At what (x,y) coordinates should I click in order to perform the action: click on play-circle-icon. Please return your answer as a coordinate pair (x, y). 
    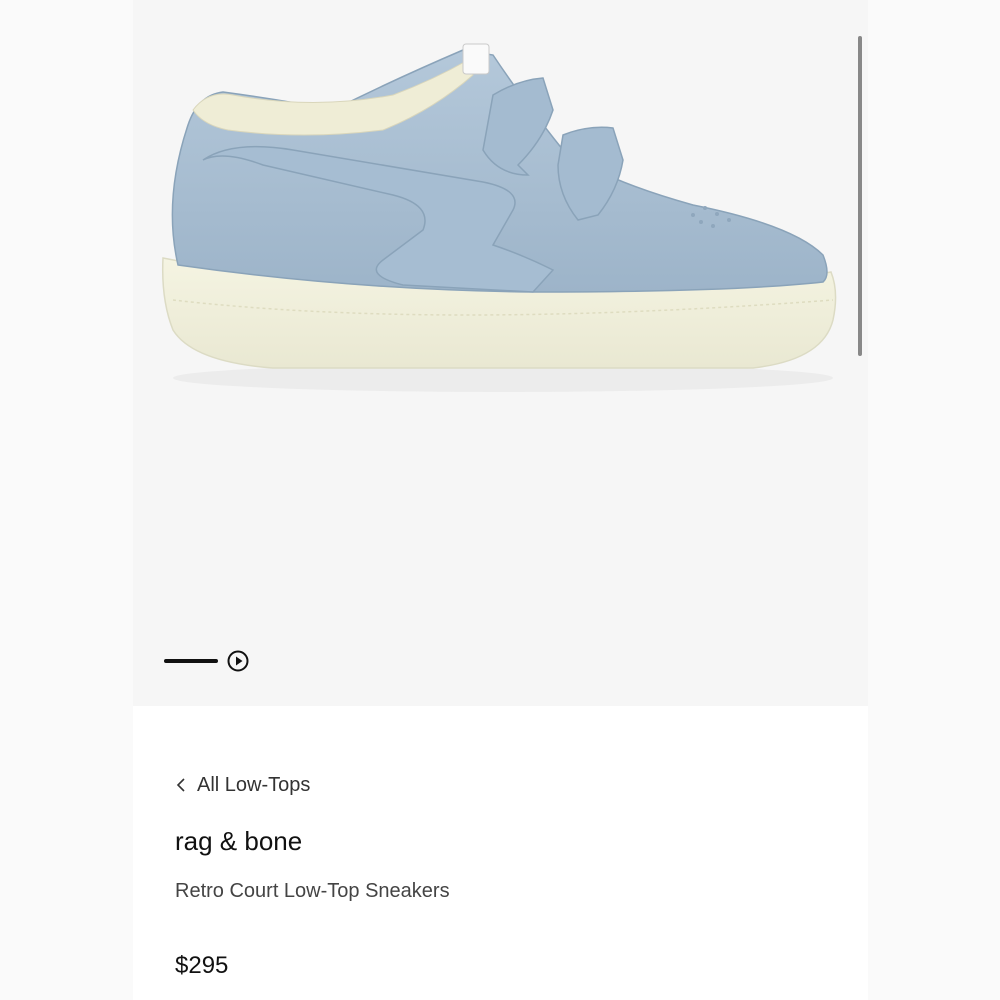
    Looking at the image, I should click on (238, 661).